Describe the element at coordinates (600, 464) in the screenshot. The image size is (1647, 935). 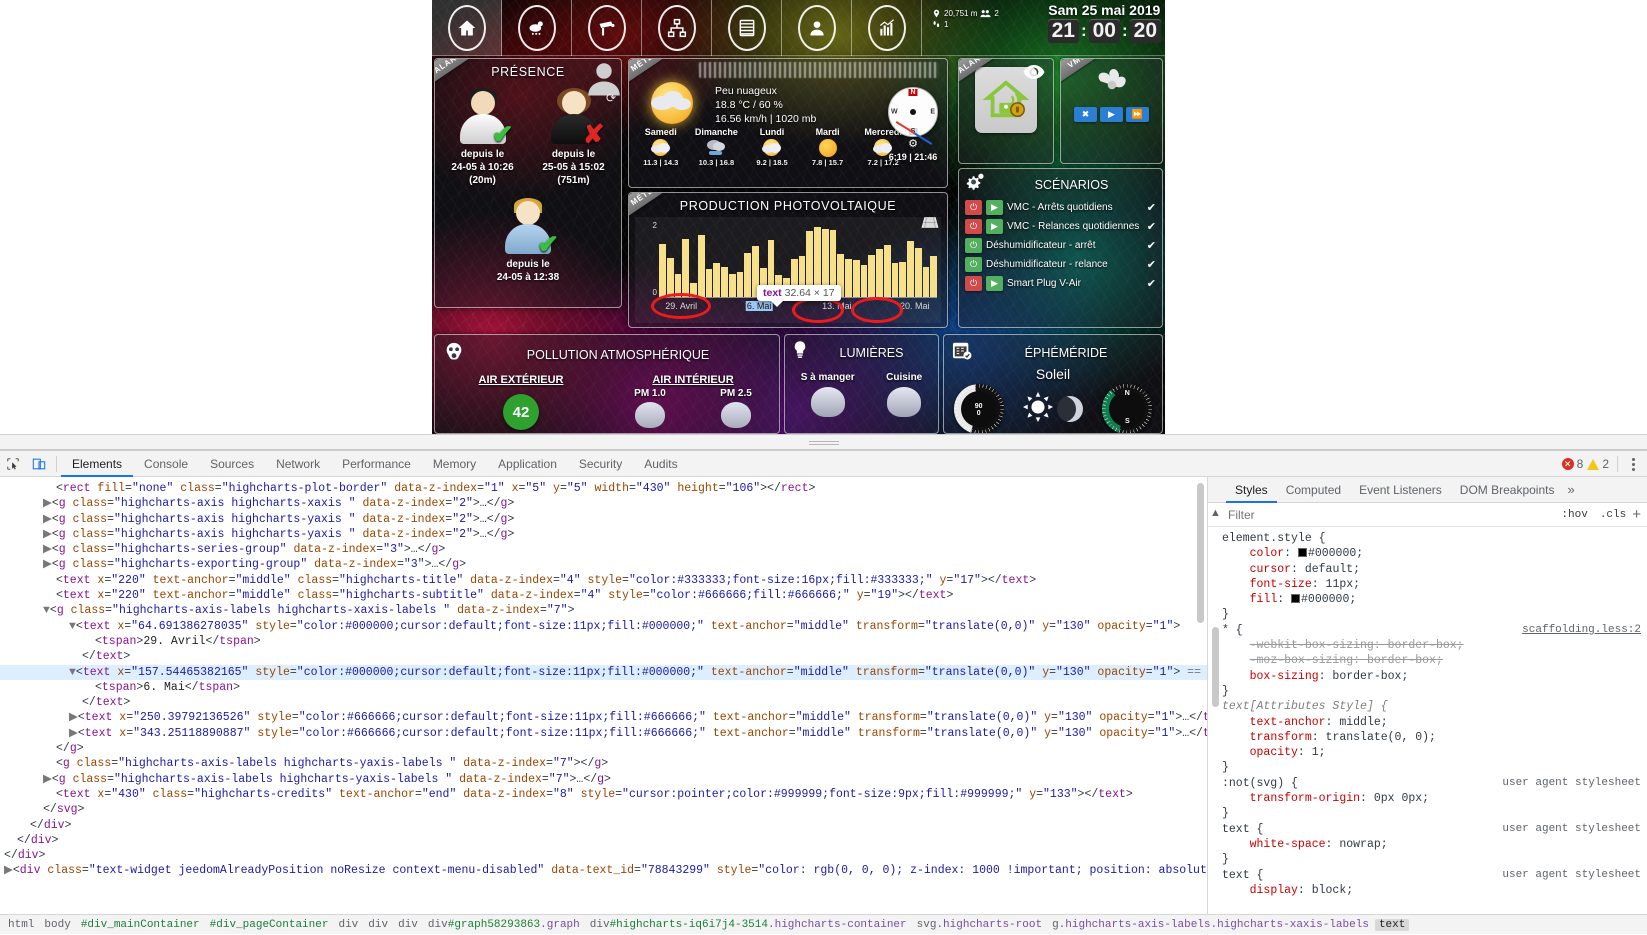
I see `tab-security: Security` at that location.